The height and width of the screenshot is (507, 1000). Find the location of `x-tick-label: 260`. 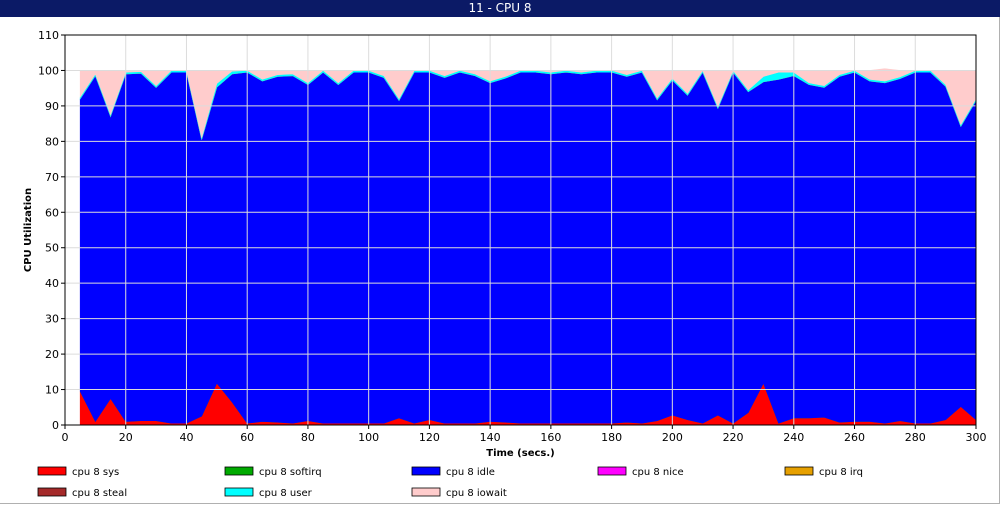

x-tick-label: 260 is located at coordinates (854, 437).